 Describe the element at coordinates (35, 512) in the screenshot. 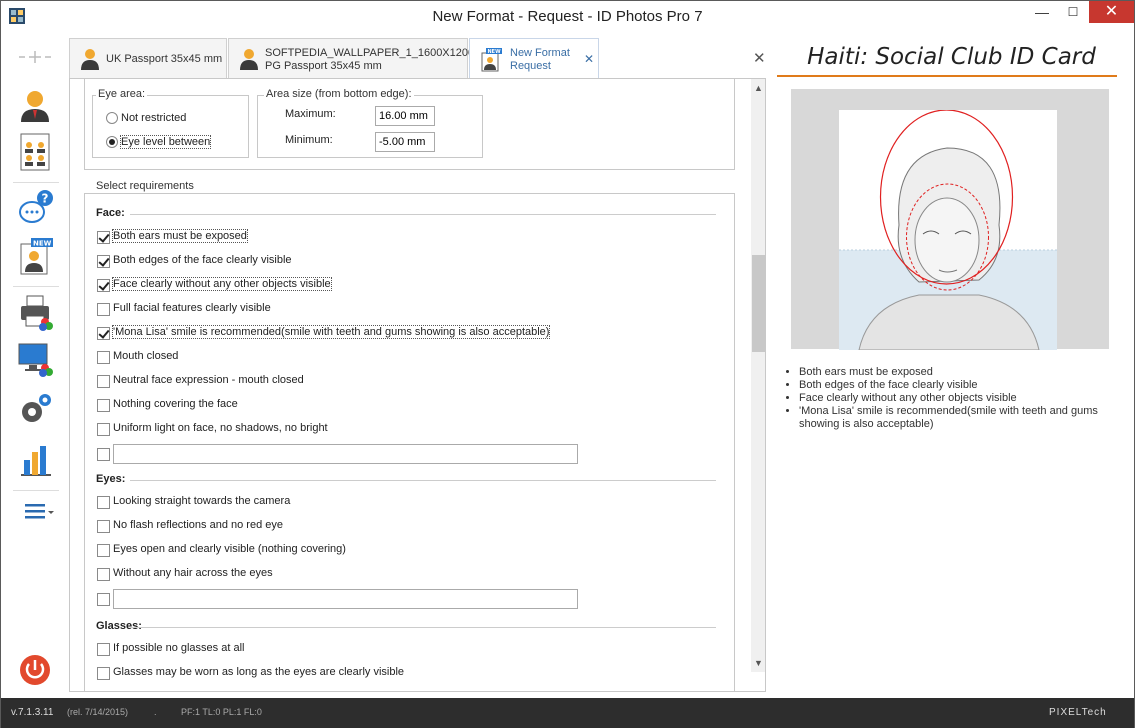

I see `menu-icon` at that location.